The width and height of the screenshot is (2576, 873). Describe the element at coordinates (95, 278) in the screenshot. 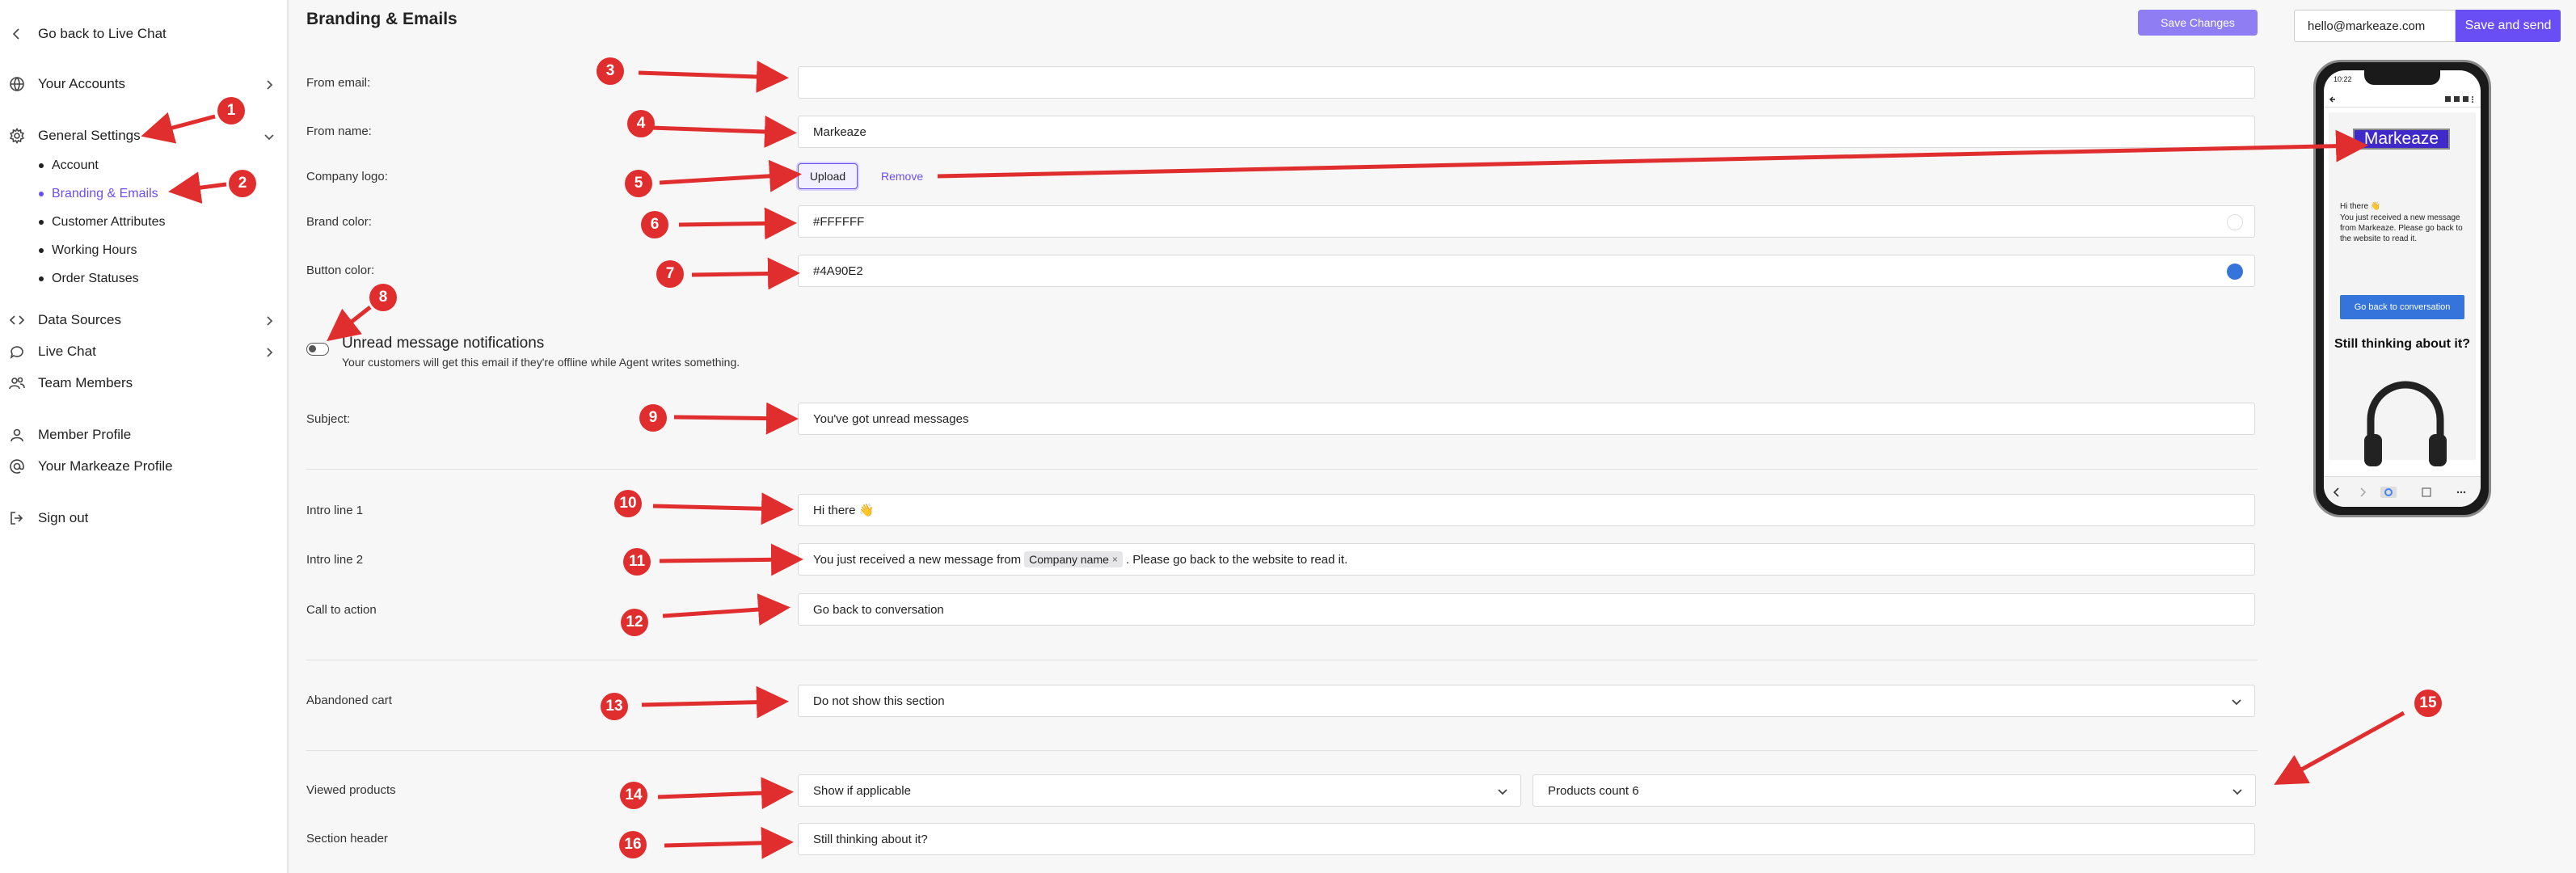

I see `sidebar-subitem-label: Order Statuses` at that location.